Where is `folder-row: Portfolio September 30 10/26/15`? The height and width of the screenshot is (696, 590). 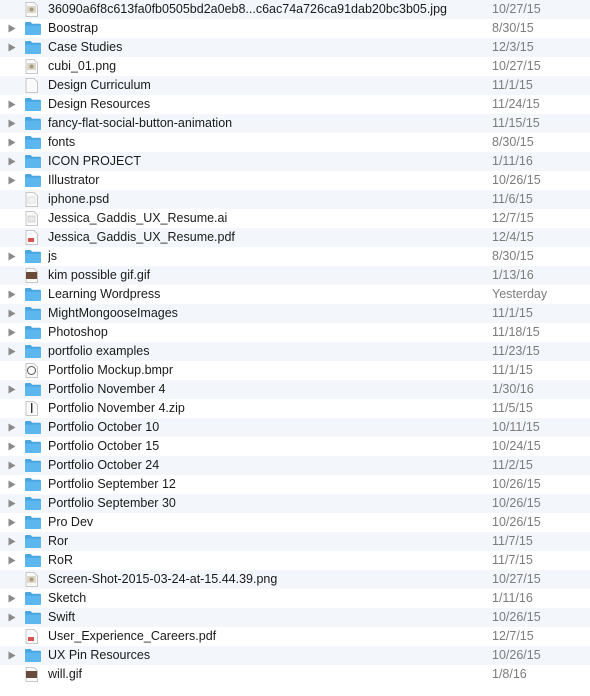
folder-row: Portfolio September 30 10/26/15 is located at coordinates (295, 503).